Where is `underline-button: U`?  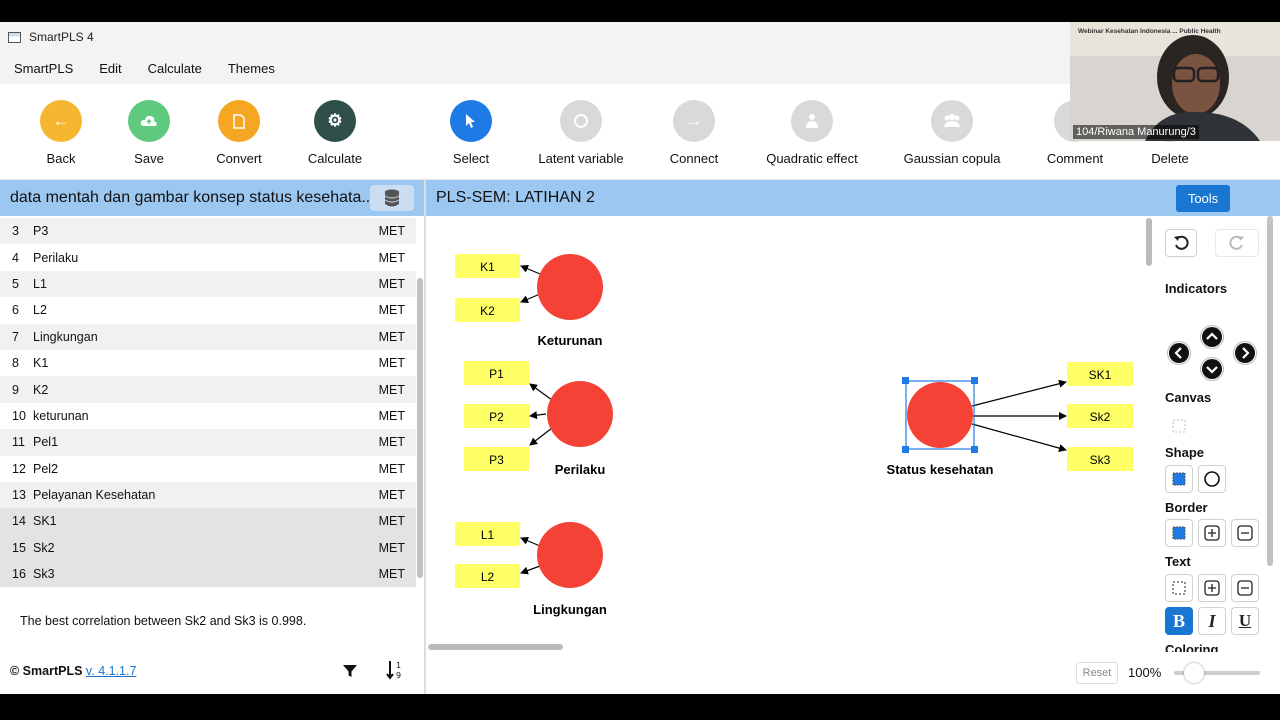 underline-button: U is located at coordinates (1245, 621).